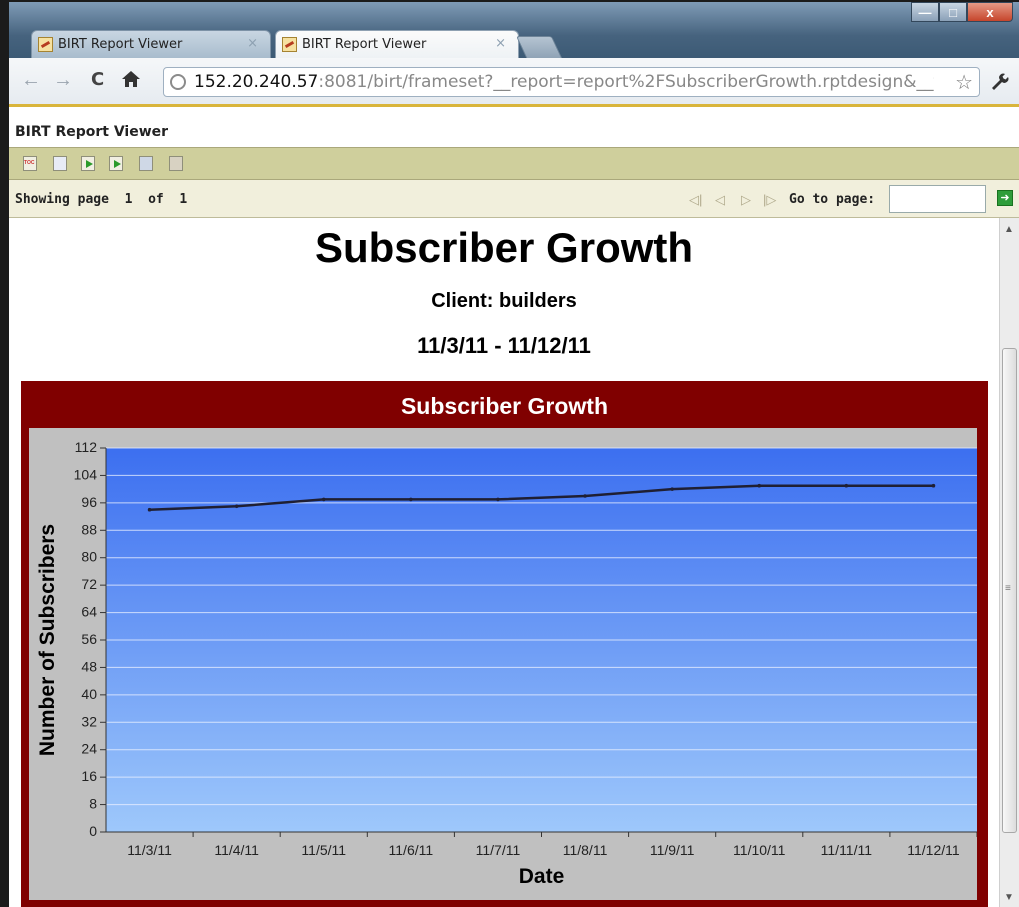 Image resolution: width=1019 pixels, height=907 pixels. I want to click on y-tick-label: 8, so click(93, 804).